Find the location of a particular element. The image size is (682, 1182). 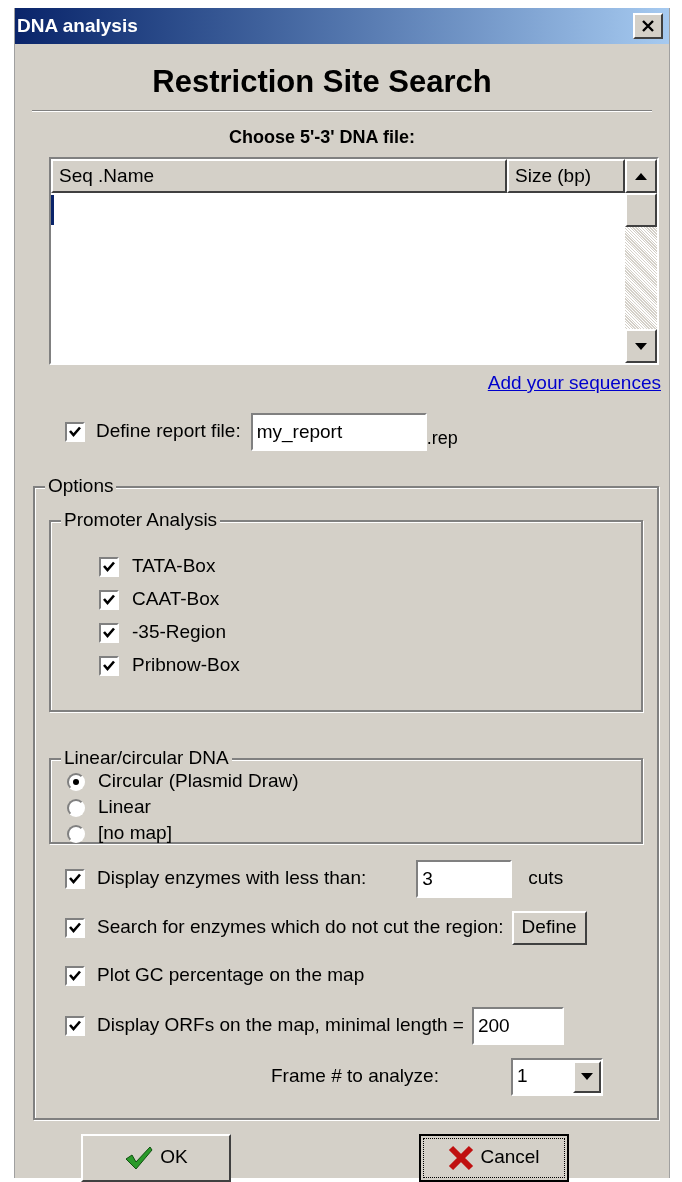

length-field: 200 is located at coordinates (517, 1025).